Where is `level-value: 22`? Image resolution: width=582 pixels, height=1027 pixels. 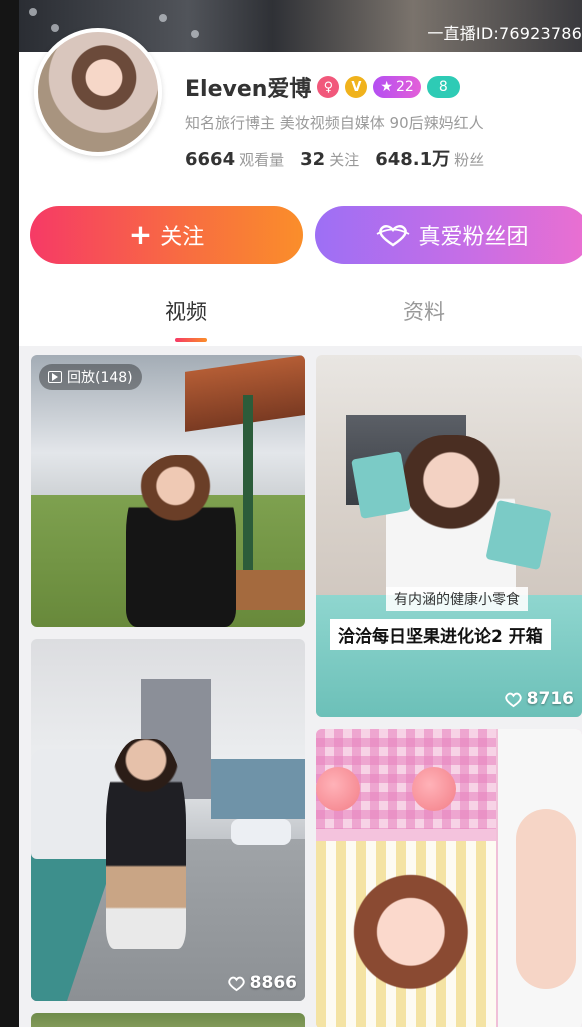 level-value: 22 is located at coordinates (404, 87).